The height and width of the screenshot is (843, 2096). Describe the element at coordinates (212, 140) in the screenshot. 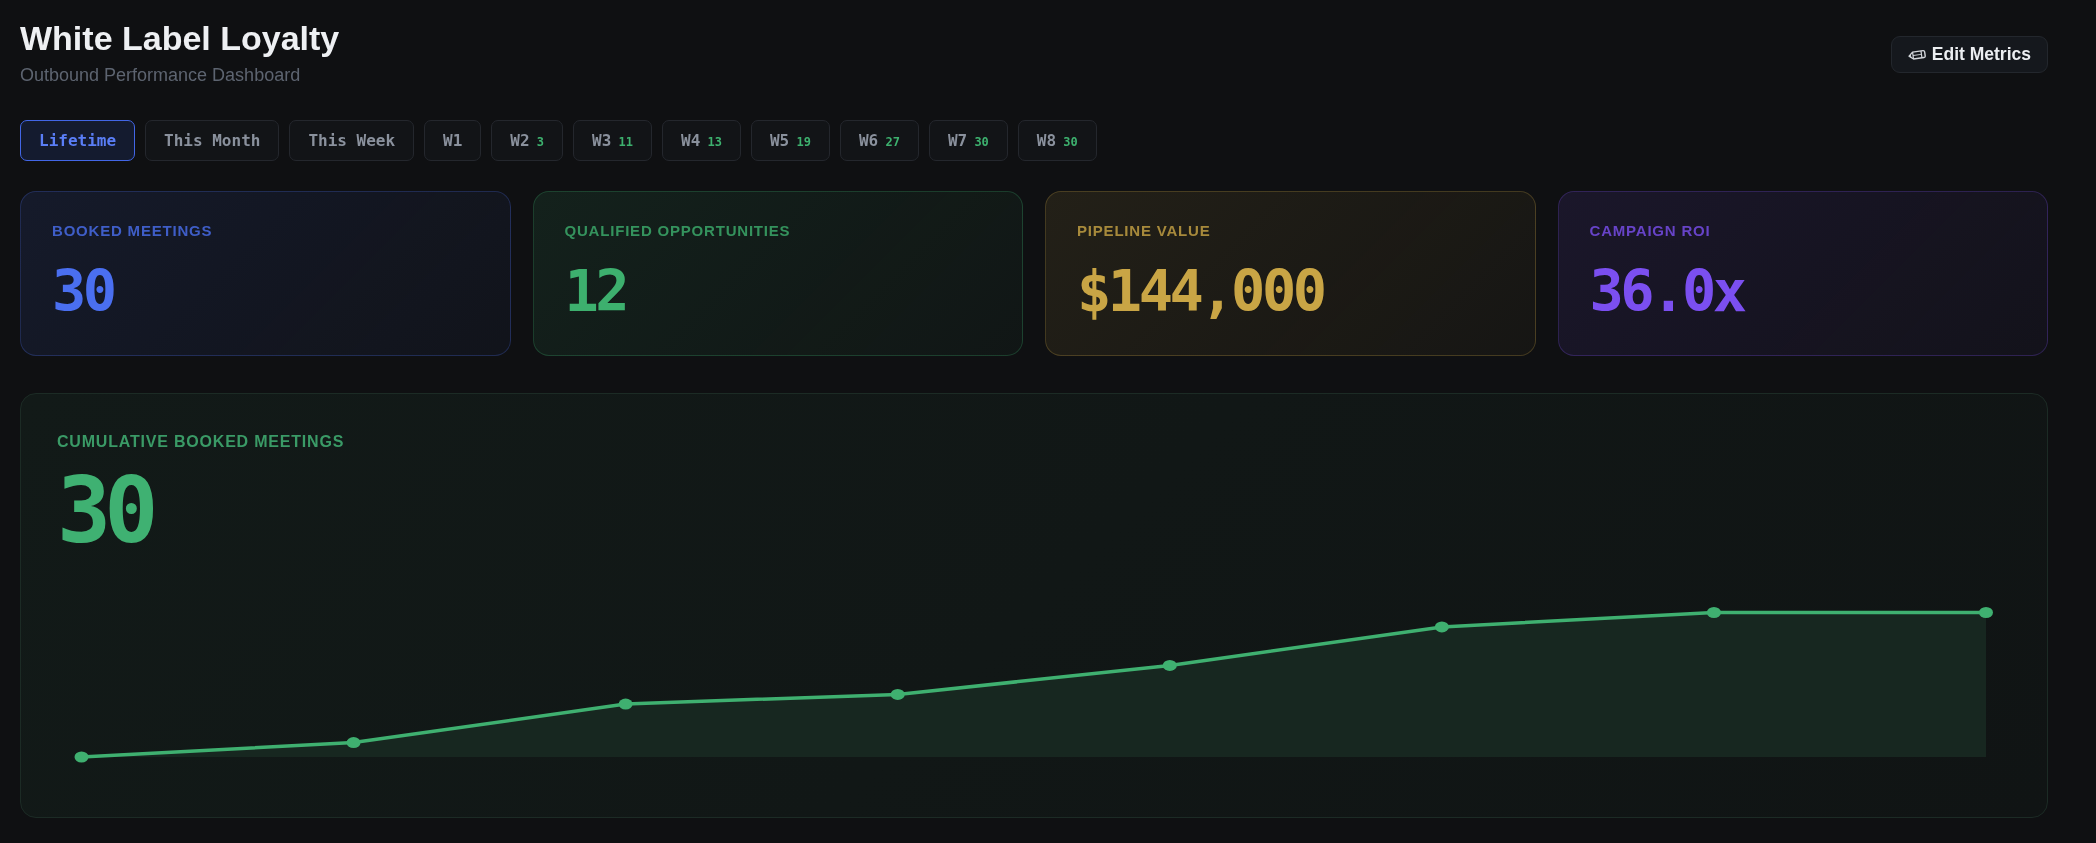

I see `filter-tab: This Month` at that location.